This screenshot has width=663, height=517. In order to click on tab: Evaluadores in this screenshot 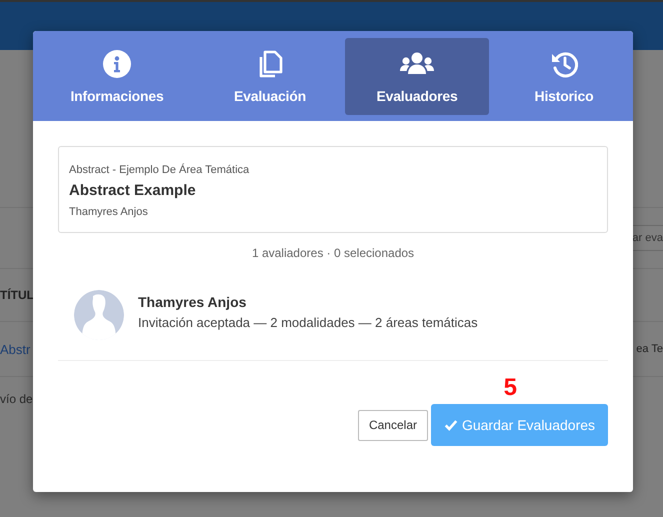, I will do `click(417, 76)`.